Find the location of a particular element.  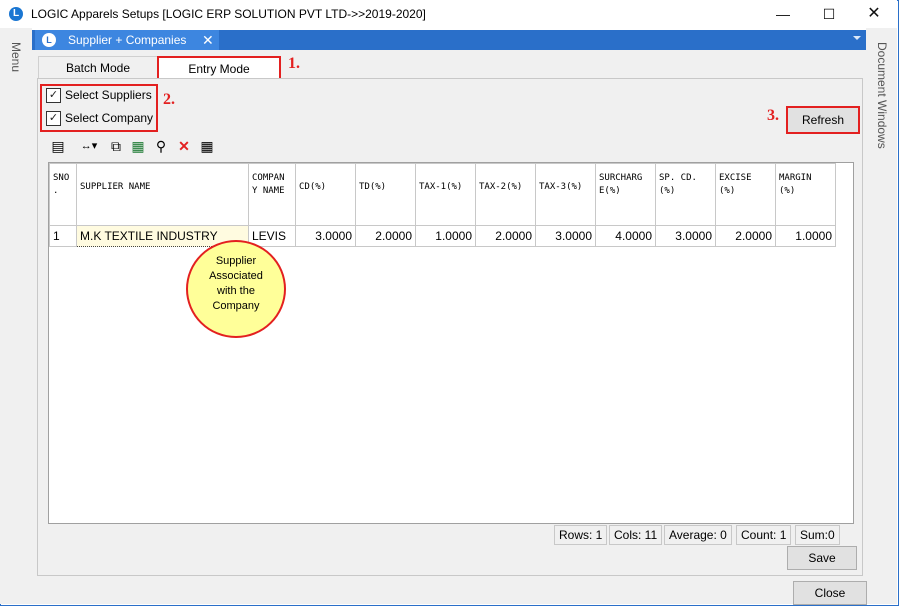

logic-logo-icon: L is located at coordinates (49, 40).